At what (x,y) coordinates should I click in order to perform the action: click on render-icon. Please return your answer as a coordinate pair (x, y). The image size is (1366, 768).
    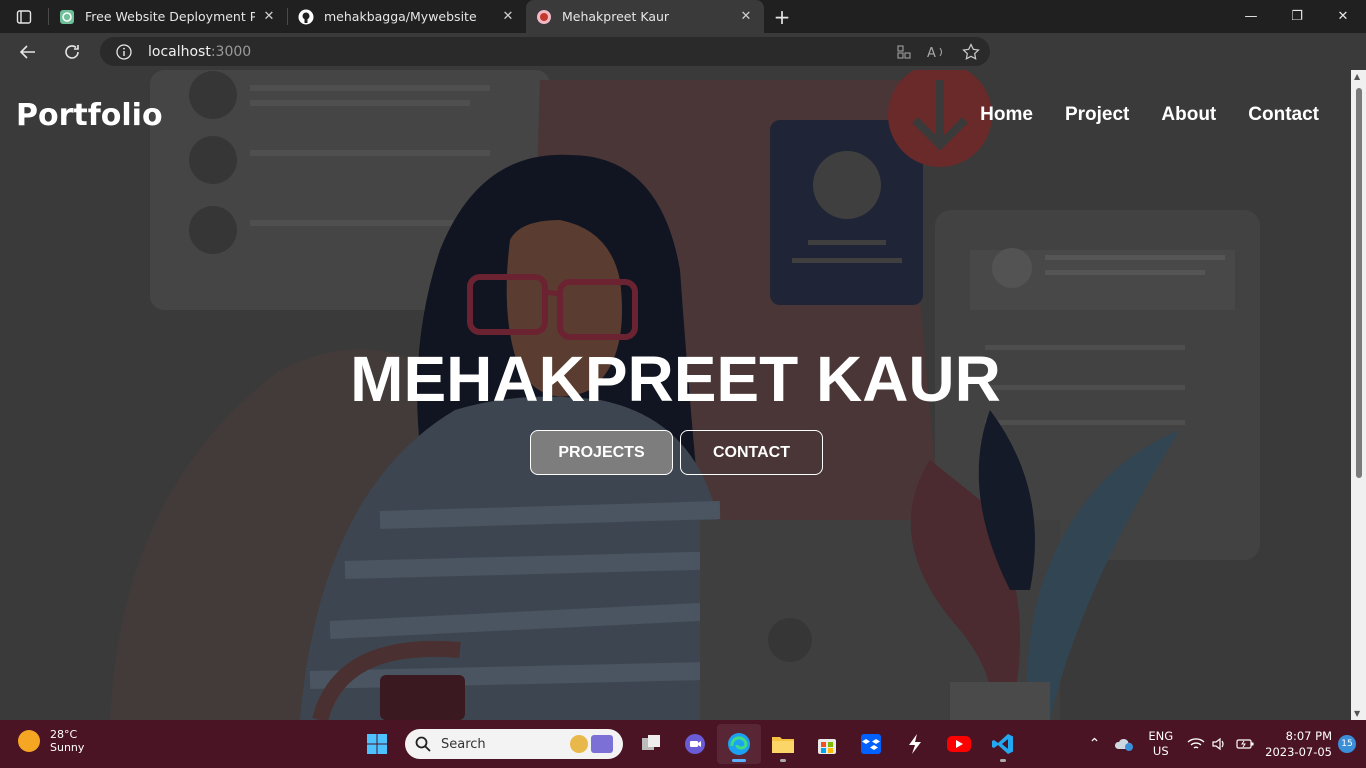
    Looking at the image, I should click on (67, 16).